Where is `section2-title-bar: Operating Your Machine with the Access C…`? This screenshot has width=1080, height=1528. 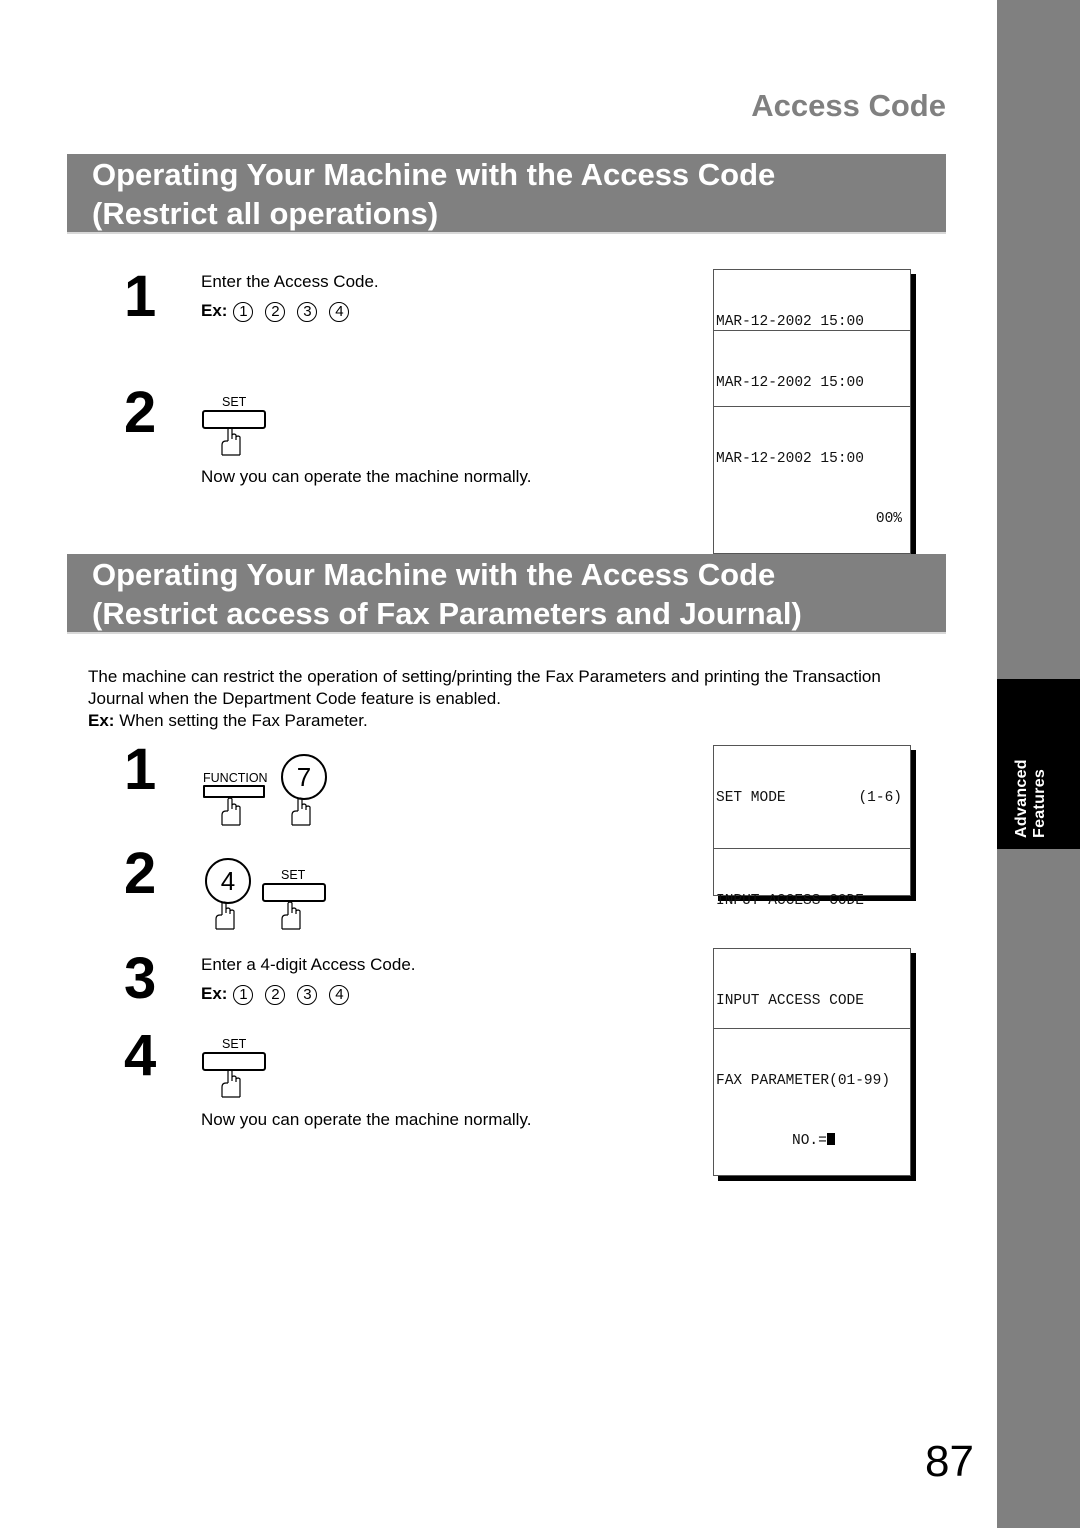
section2-title-bar: Operating Your Machine with the Access C… is located at coordinates (506, 594).